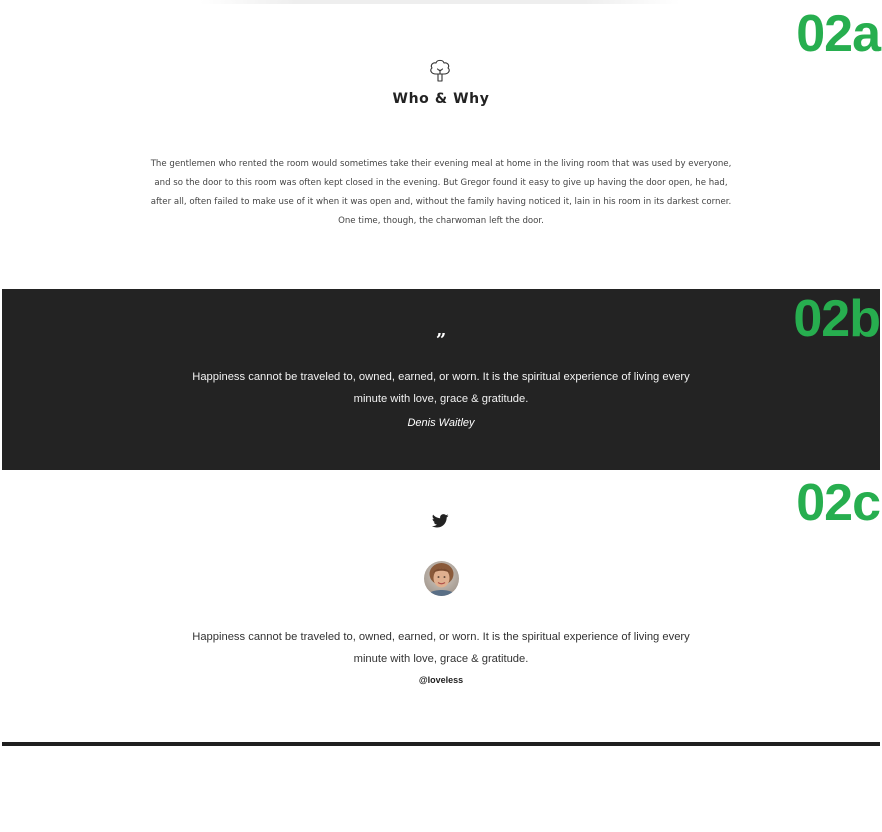 The image size is (882, 832). Describe the element at coordinates (441, 578) in the screenshot. I see `avatar` at that location.